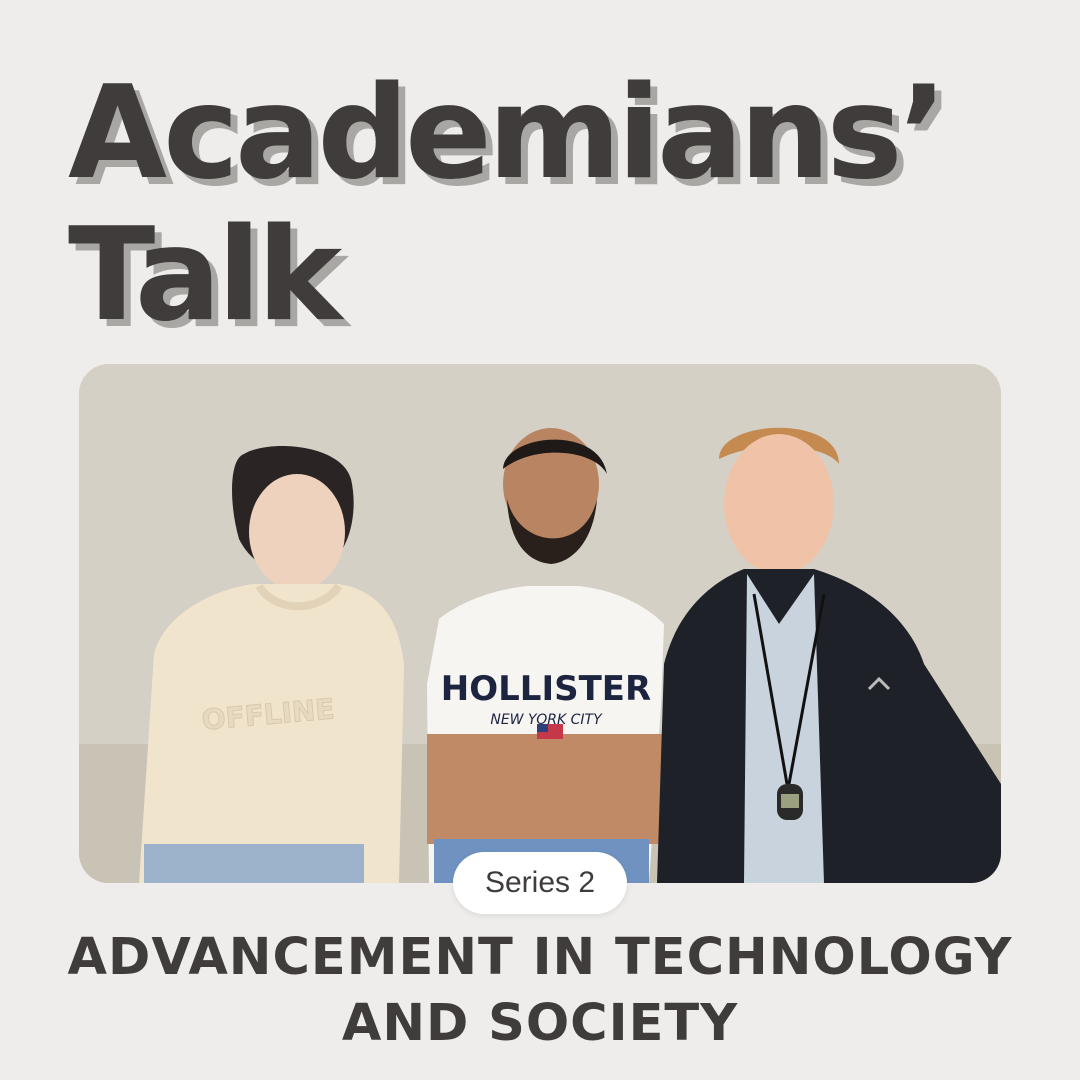  What do you see at coordinates (540, 957) in the screenshot?
I see `subtitle-line-1: ADVANCEMENT IN TECHNOLOGY` at bounding box center [540, 957].